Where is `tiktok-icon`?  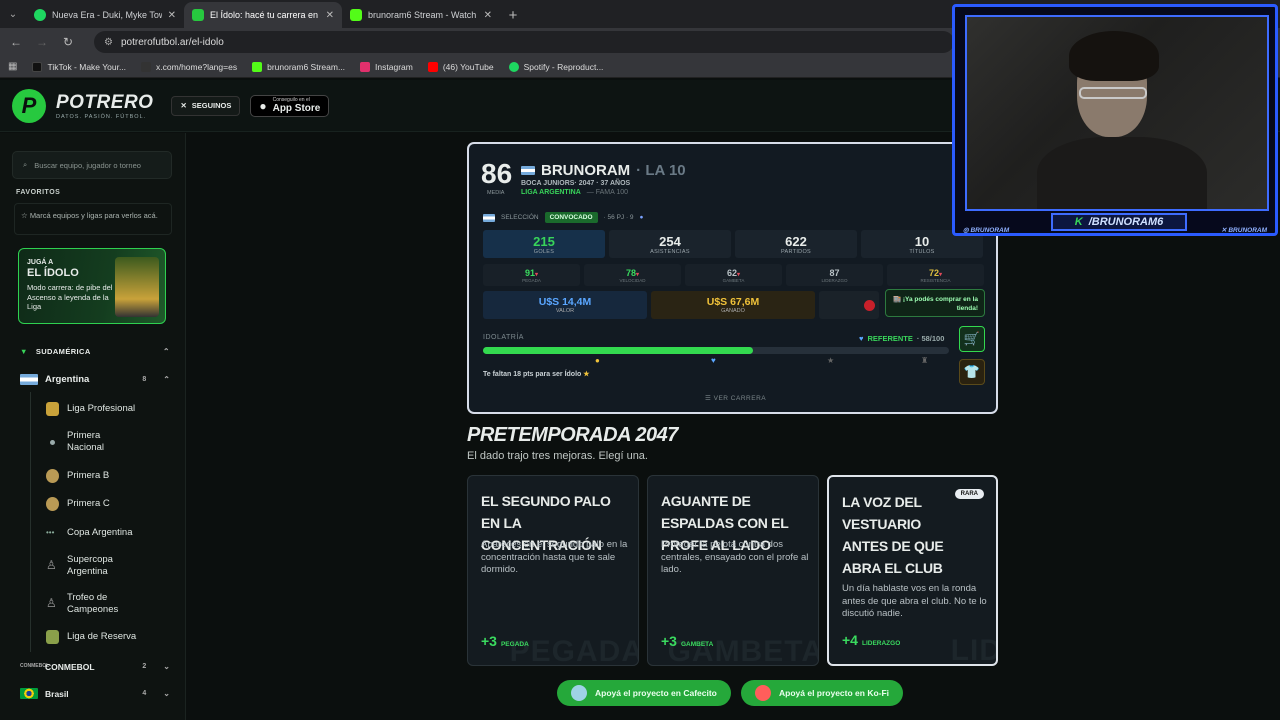
tiktok-icon is located at coordinates (37, 66).